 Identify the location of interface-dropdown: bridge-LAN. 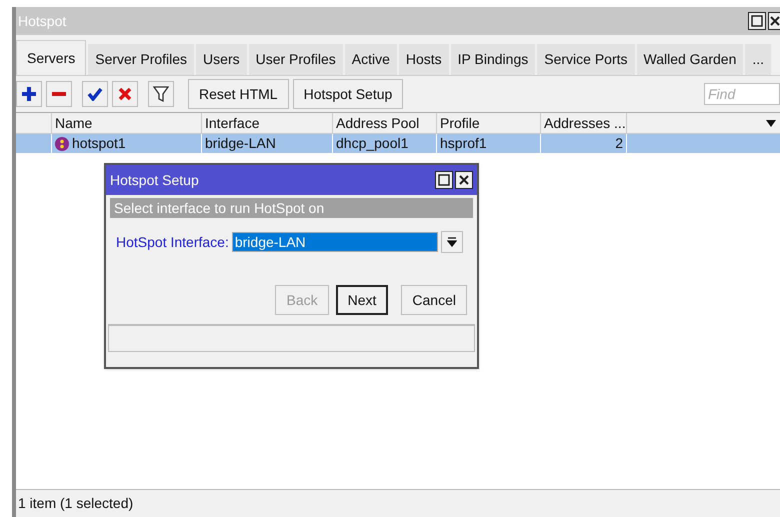
(335, 242).